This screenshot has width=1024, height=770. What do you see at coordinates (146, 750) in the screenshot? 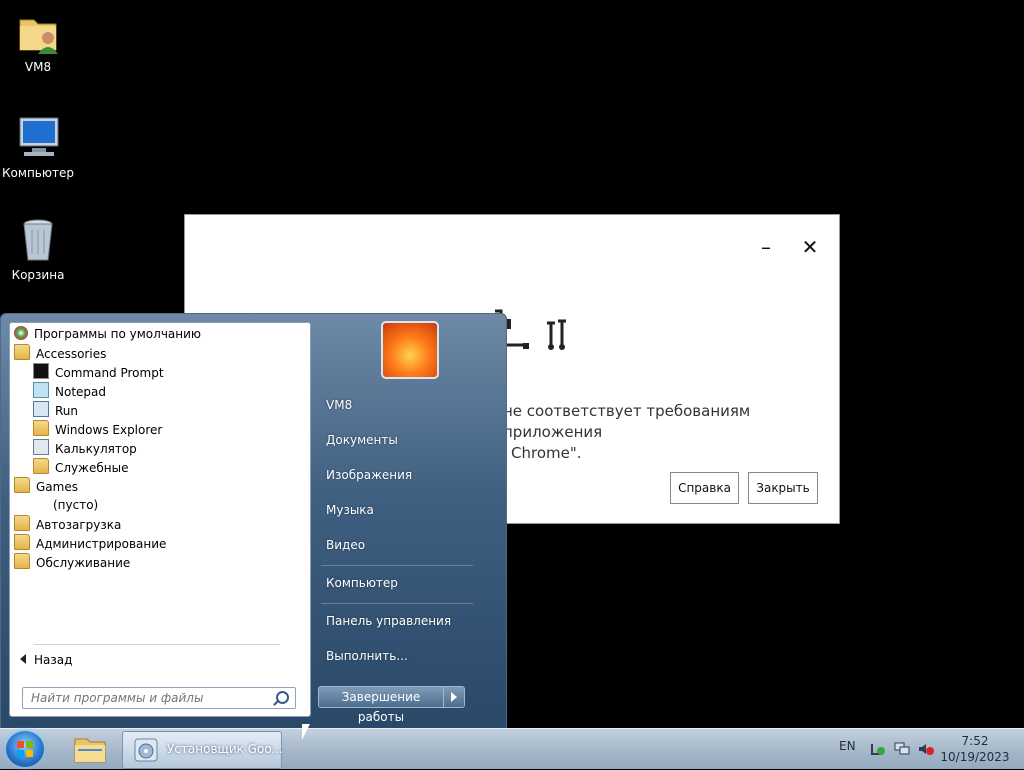
I see `installer-icon` at bounding box center [146, 750].